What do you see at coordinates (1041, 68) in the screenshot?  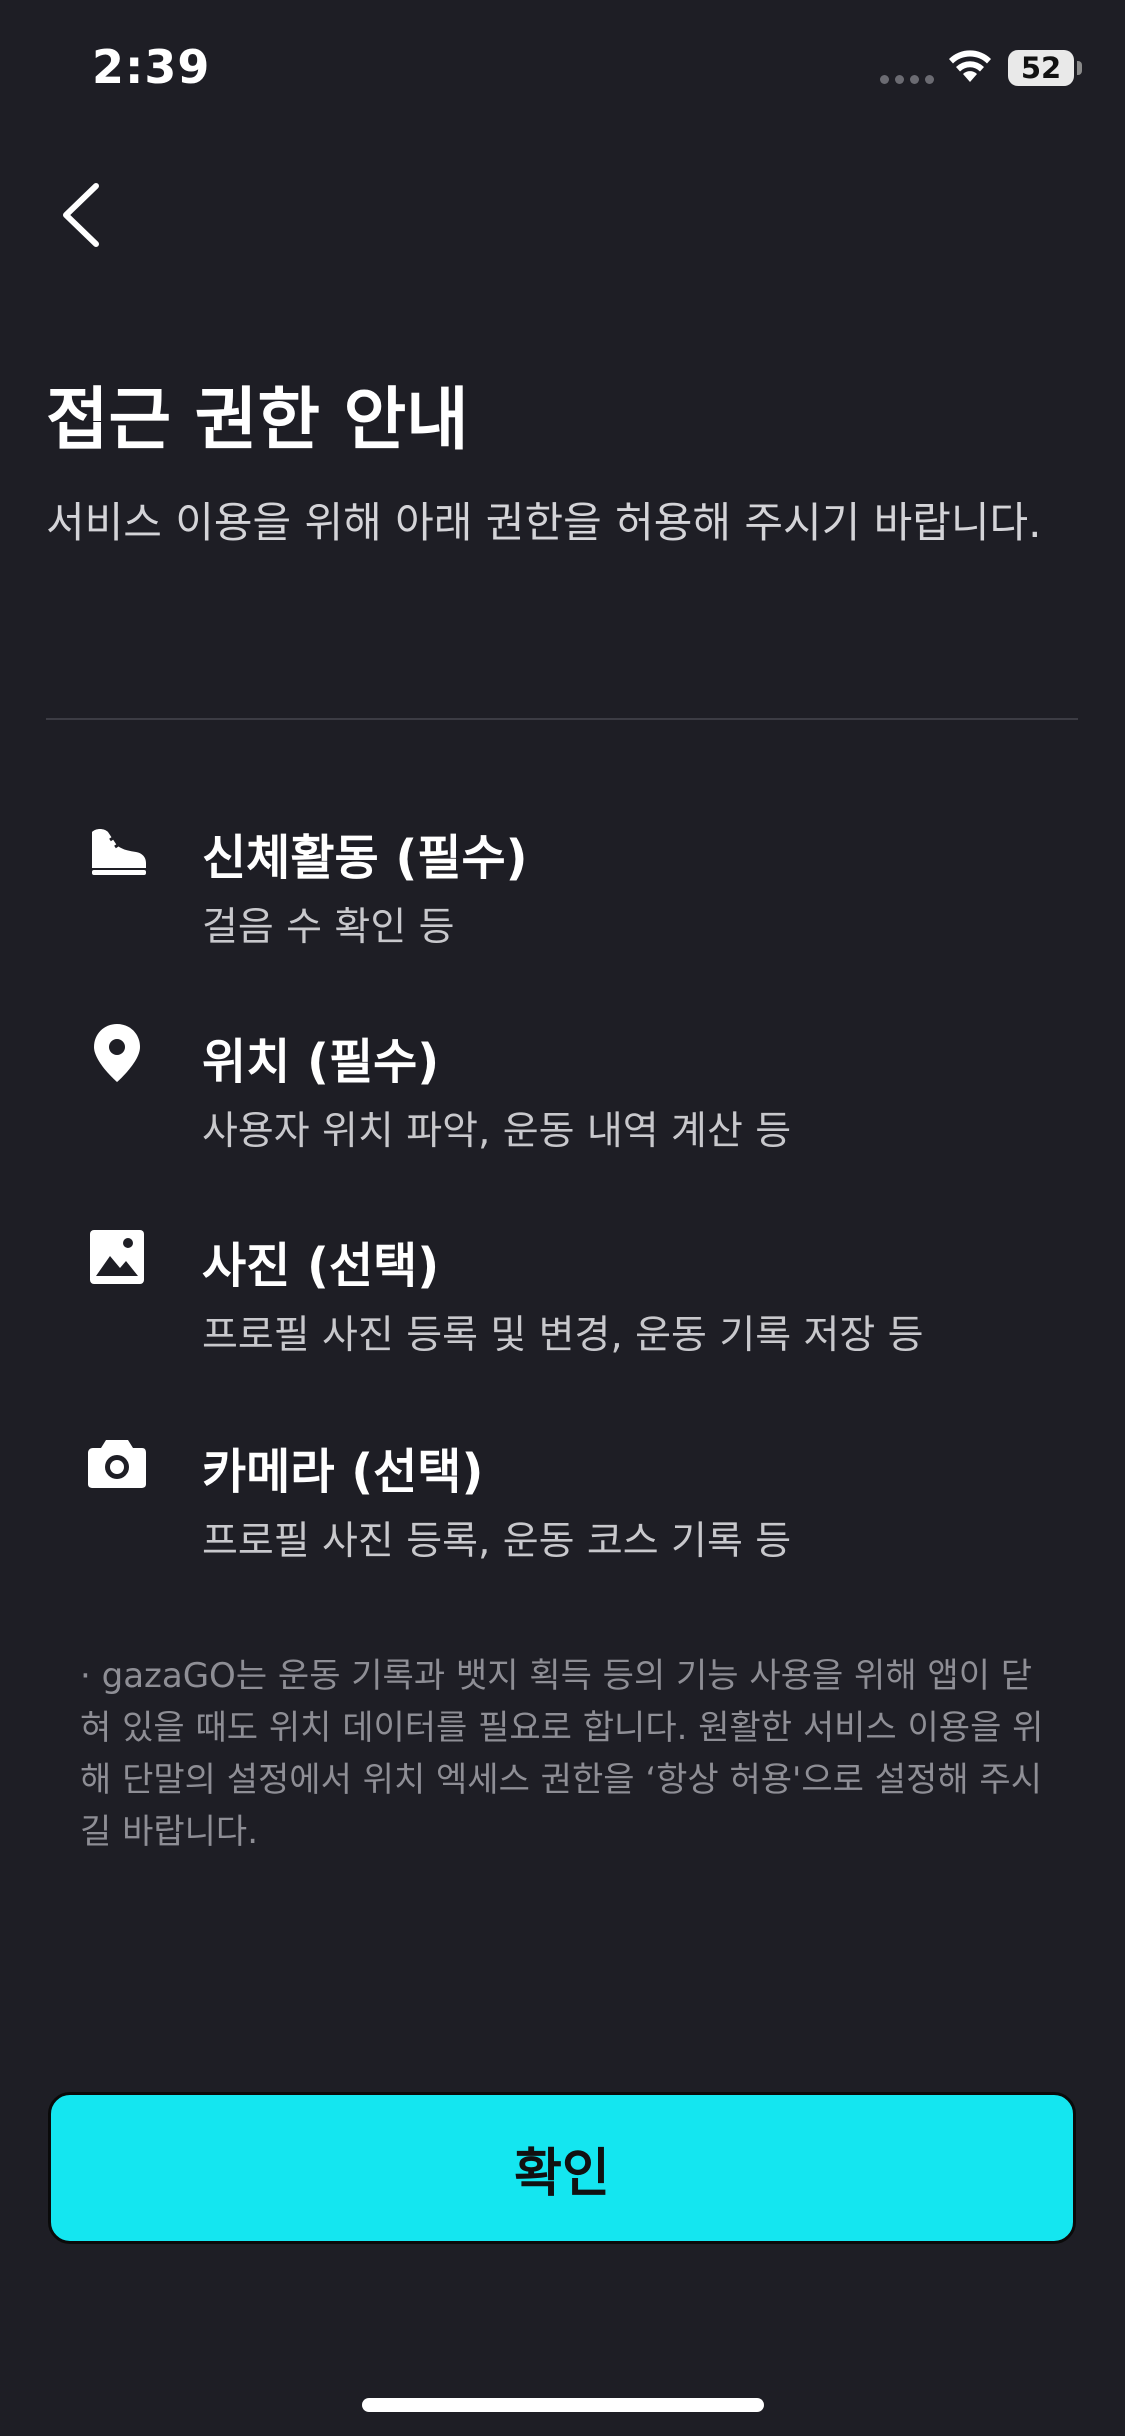 I see `battery-indicator: 52` at bounding box center [1041, 68].